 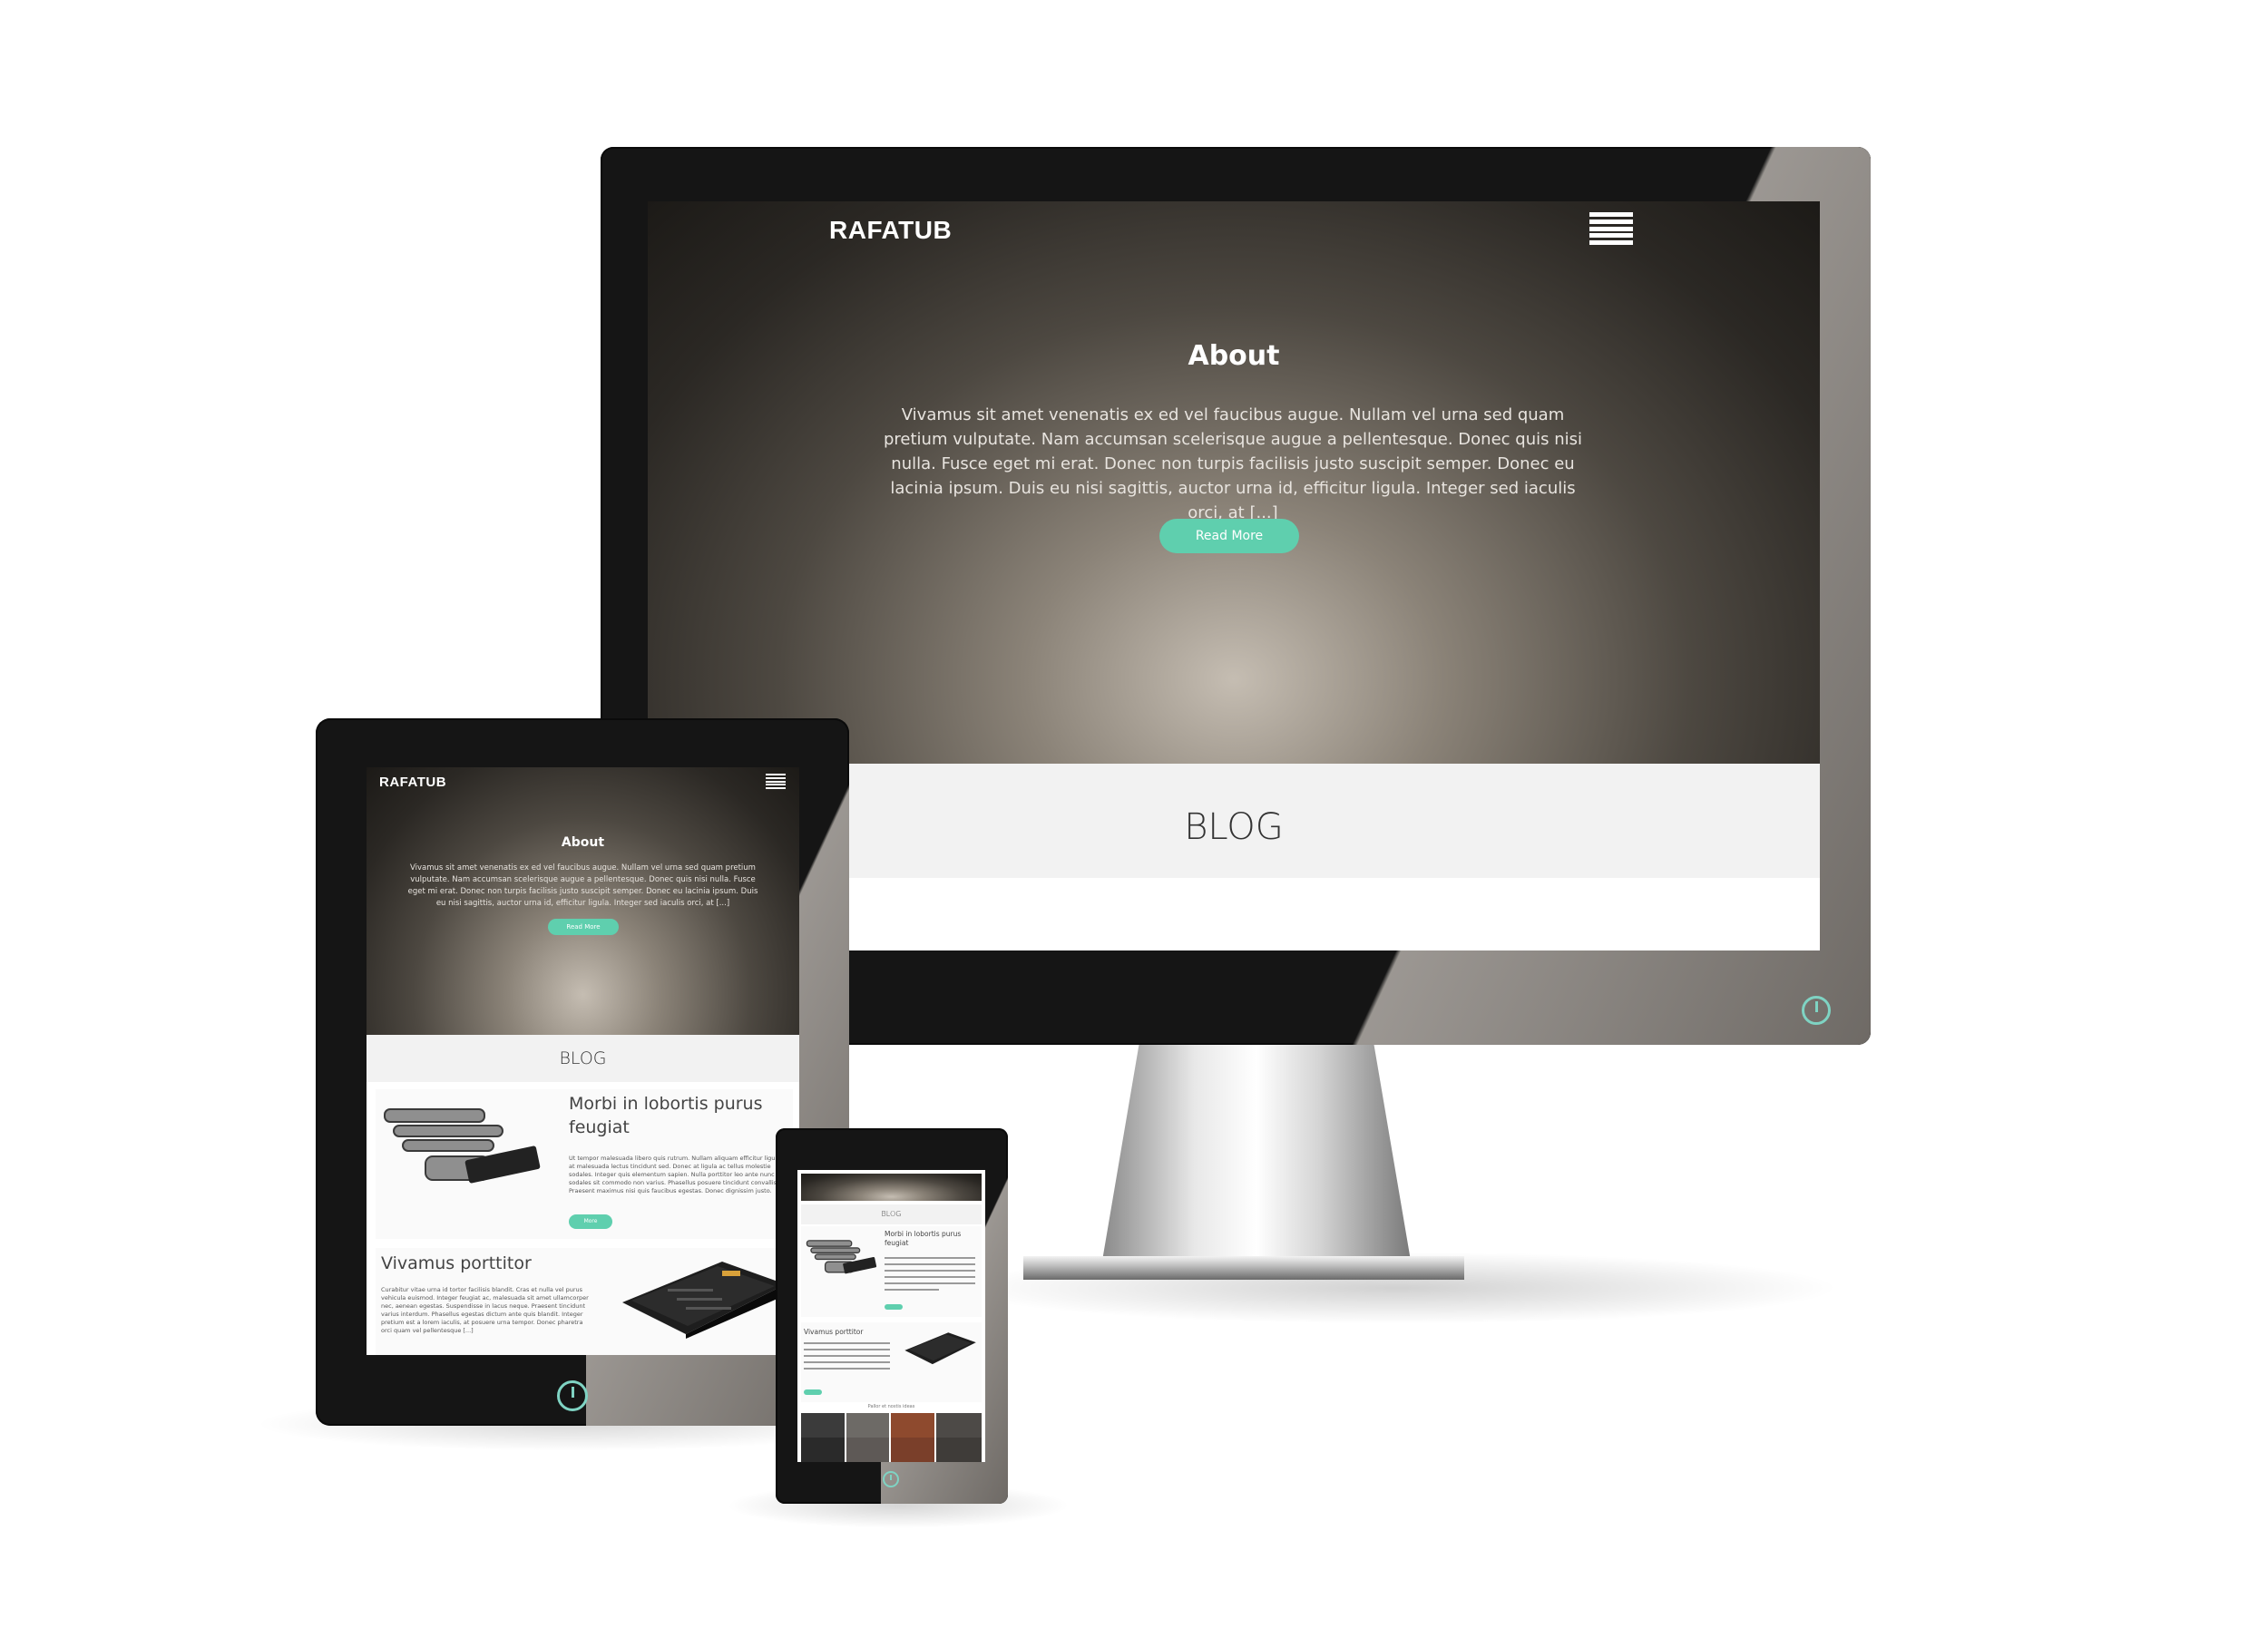 I want to click on tablet-hamburger-menu-icon, so click(x=776, y=781).